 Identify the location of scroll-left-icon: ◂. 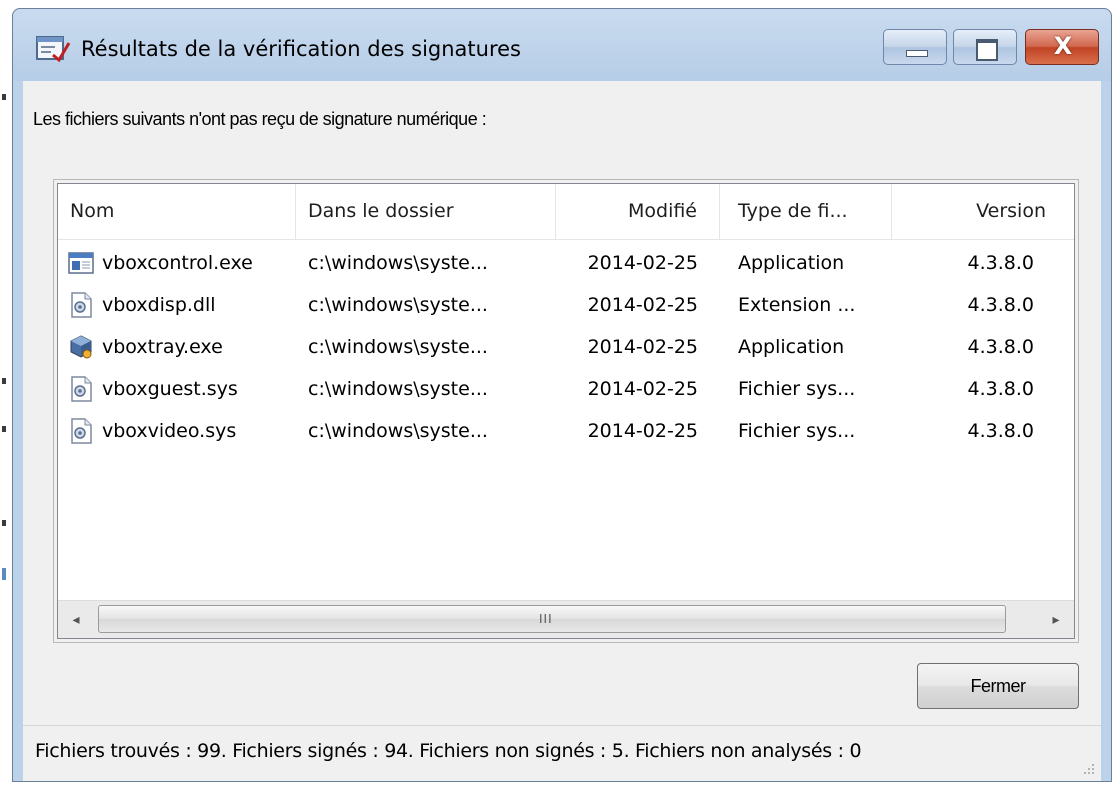
(76, 619).